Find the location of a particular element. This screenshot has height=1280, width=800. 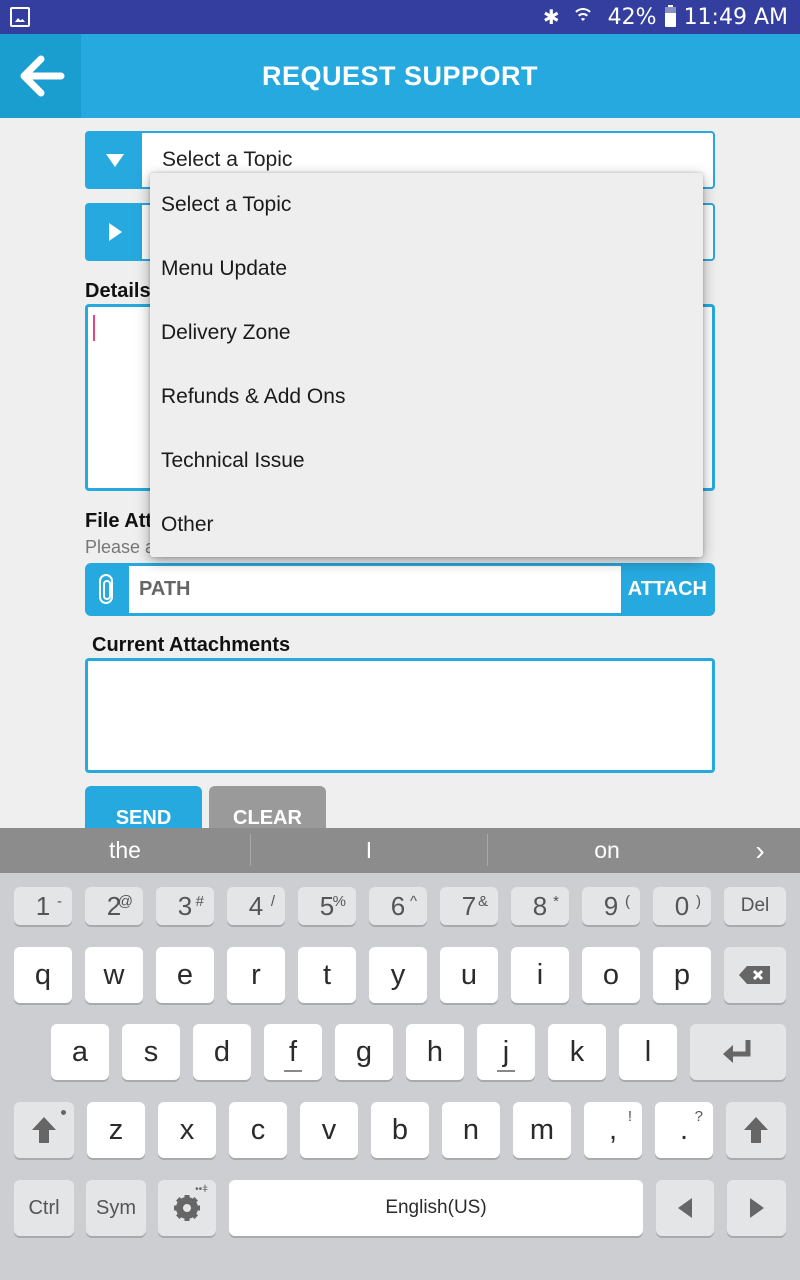

key-label: 0 is located at coordinates (682, 905).